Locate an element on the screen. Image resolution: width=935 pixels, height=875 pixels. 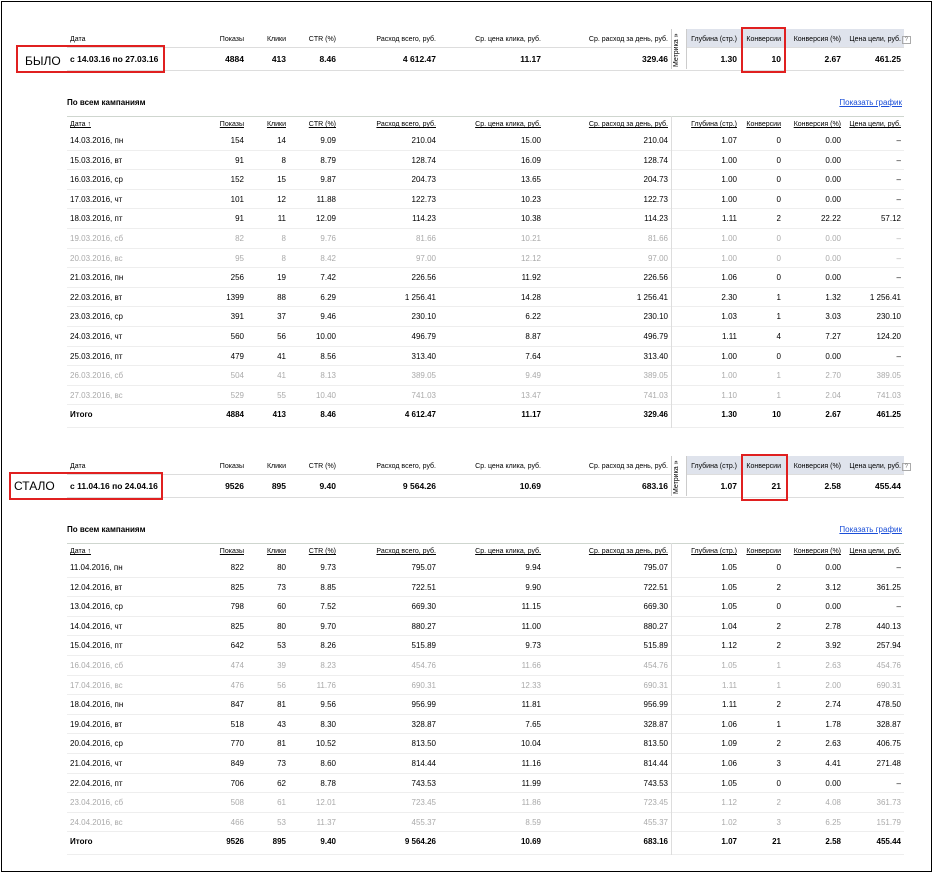
cell-conv: 4 is located at coordinates (778, 336).